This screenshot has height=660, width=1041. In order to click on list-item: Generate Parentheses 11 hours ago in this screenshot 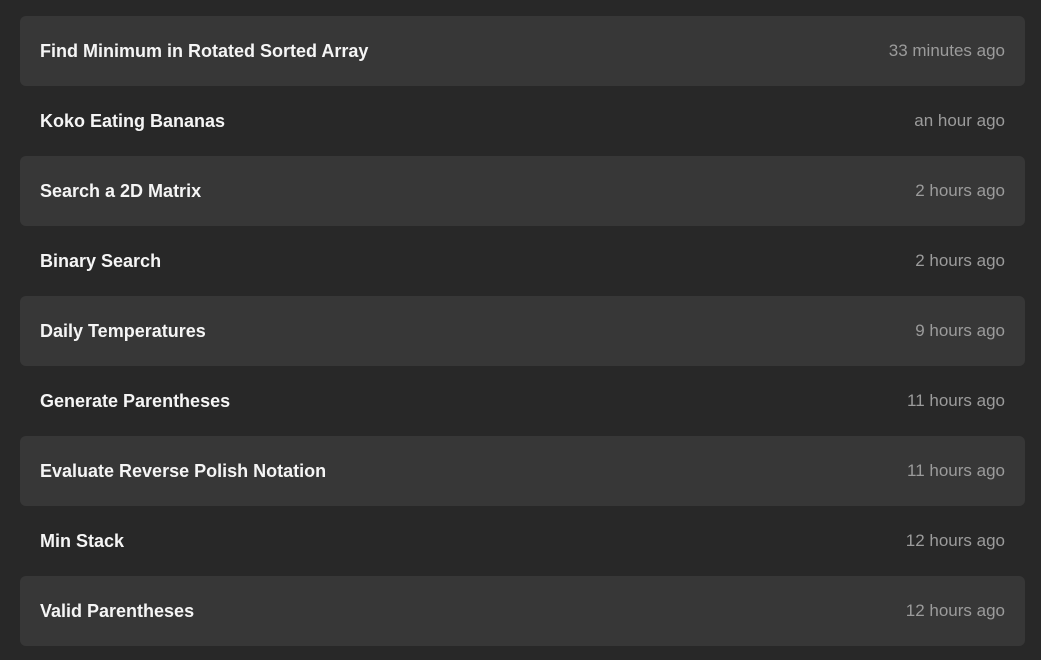, I will do `click(522, 401)`.